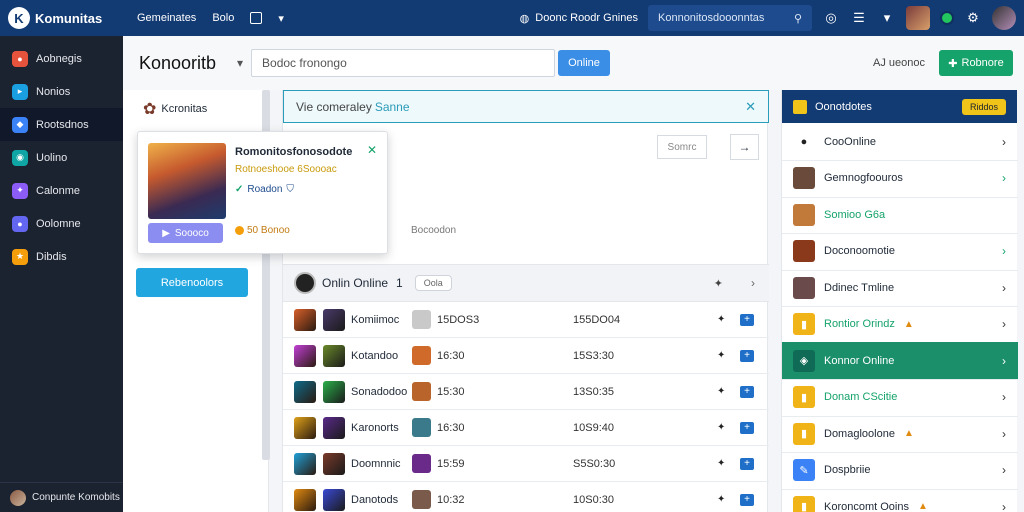  What do you see at coordinates (262, 230) in the screenshot?
I see `profile-coins: 50 Bonoo` at bounding box center [262, 230].